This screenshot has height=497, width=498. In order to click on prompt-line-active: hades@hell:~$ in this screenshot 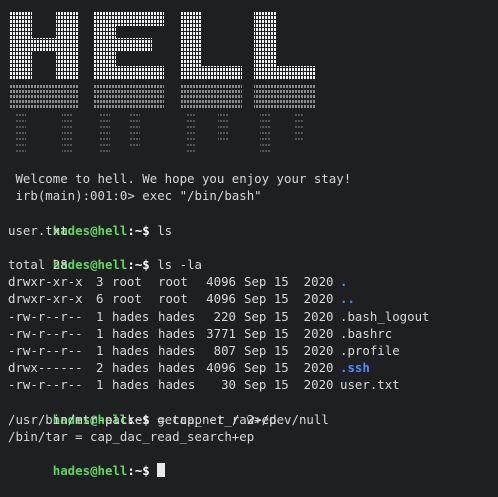, I will do `click(253, 461)`.